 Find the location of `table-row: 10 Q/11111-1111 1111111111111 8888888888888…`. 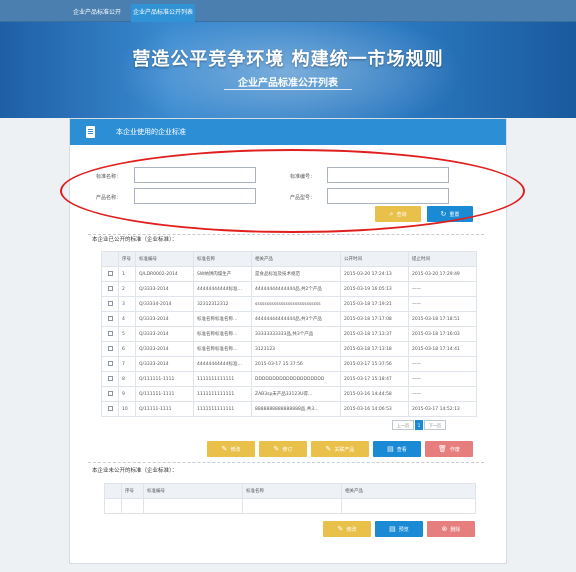

table-row: 10 Q/11111-1111 1111111111111 8888888888888… is located at coordinates (289, 409).